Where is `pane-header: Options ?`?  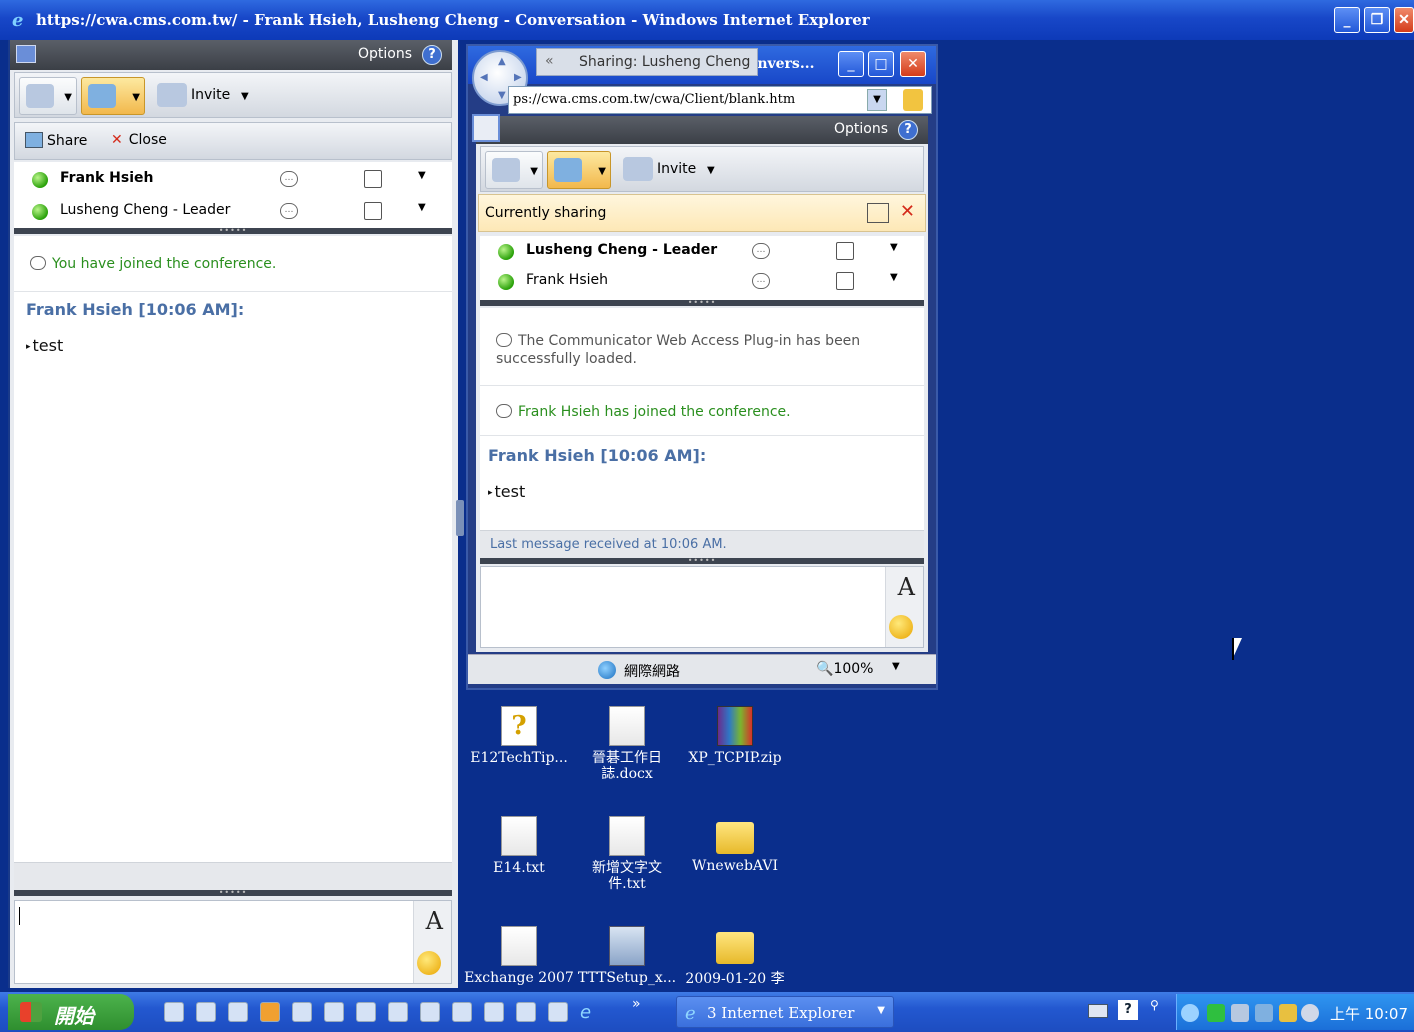
pane-header: Options ? is located at coordinates (231, 55).